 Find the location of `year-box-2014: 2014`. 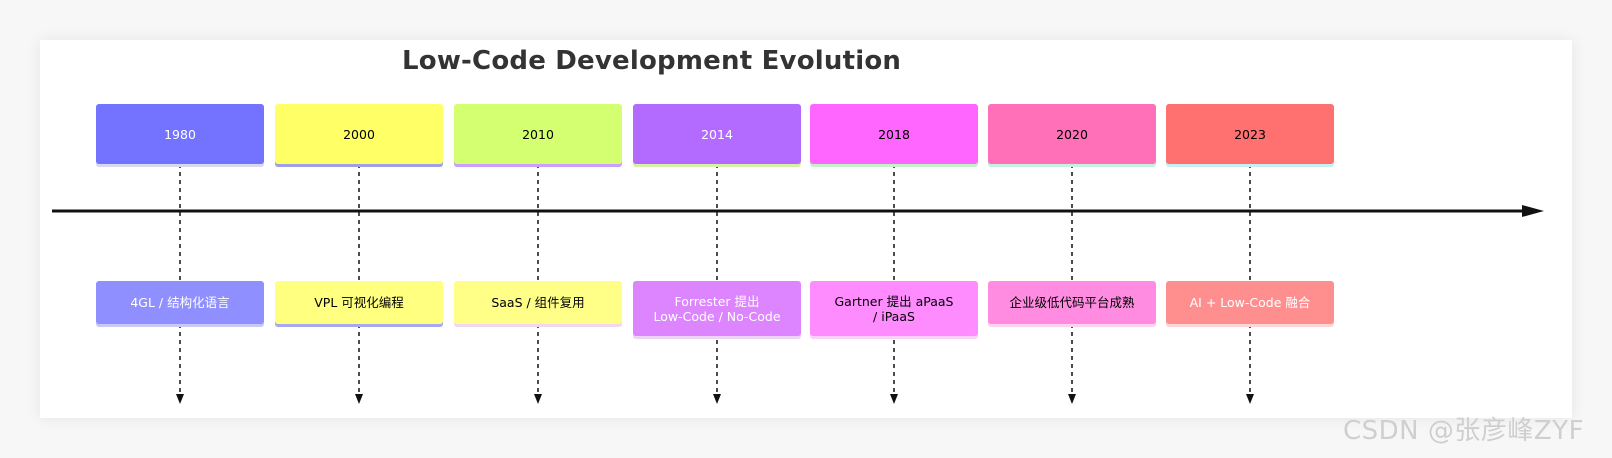

year-box-2014: 2014 is located at coordinates (717, 134).